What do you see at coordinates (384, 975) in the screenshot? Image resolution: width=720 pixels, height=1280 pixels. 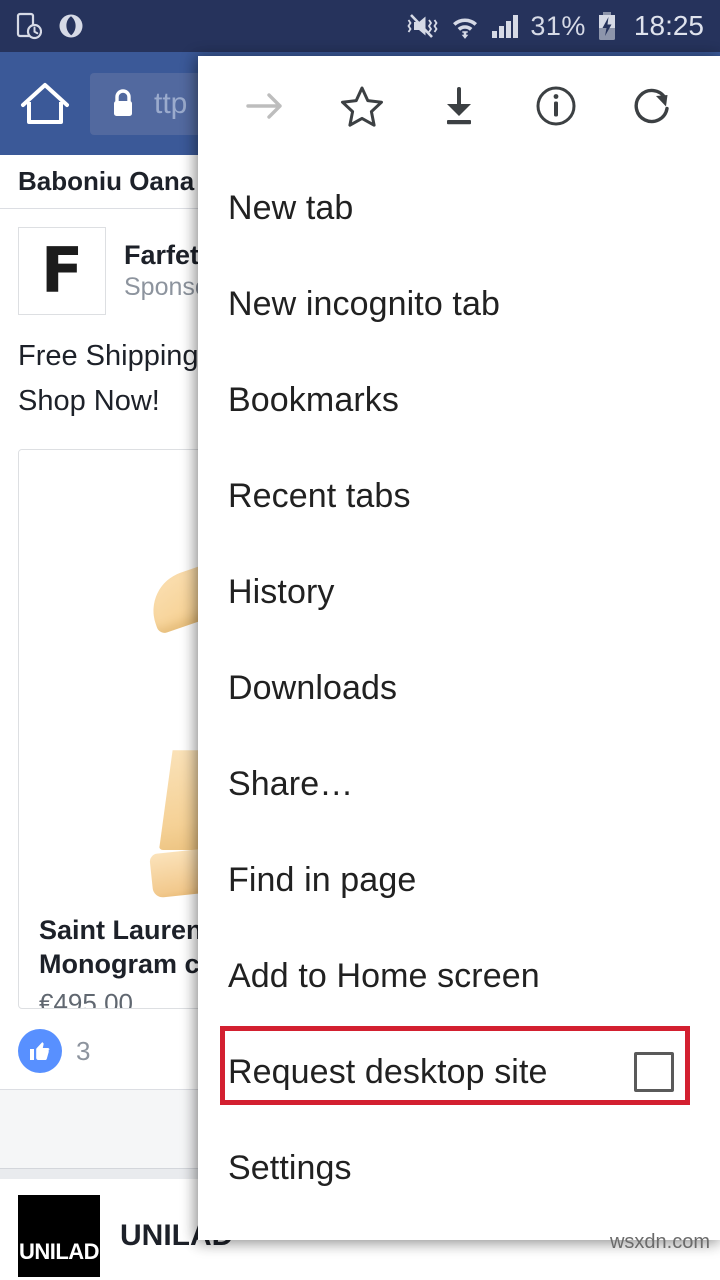 I see `menu-item-label: Add to Home screen` at bounding box center [384, 975].